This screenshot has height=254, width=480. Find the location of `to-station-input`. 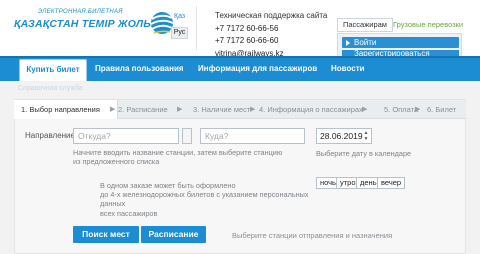

to-station-input is located at coordinates (252, 136).